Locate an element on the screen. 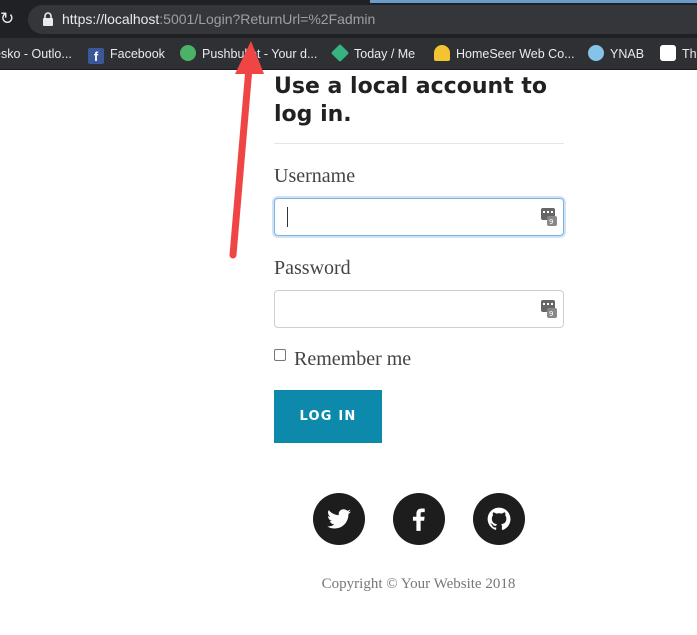 The image size is (697, 635). twitter-link is located at coordinates (339, 519).